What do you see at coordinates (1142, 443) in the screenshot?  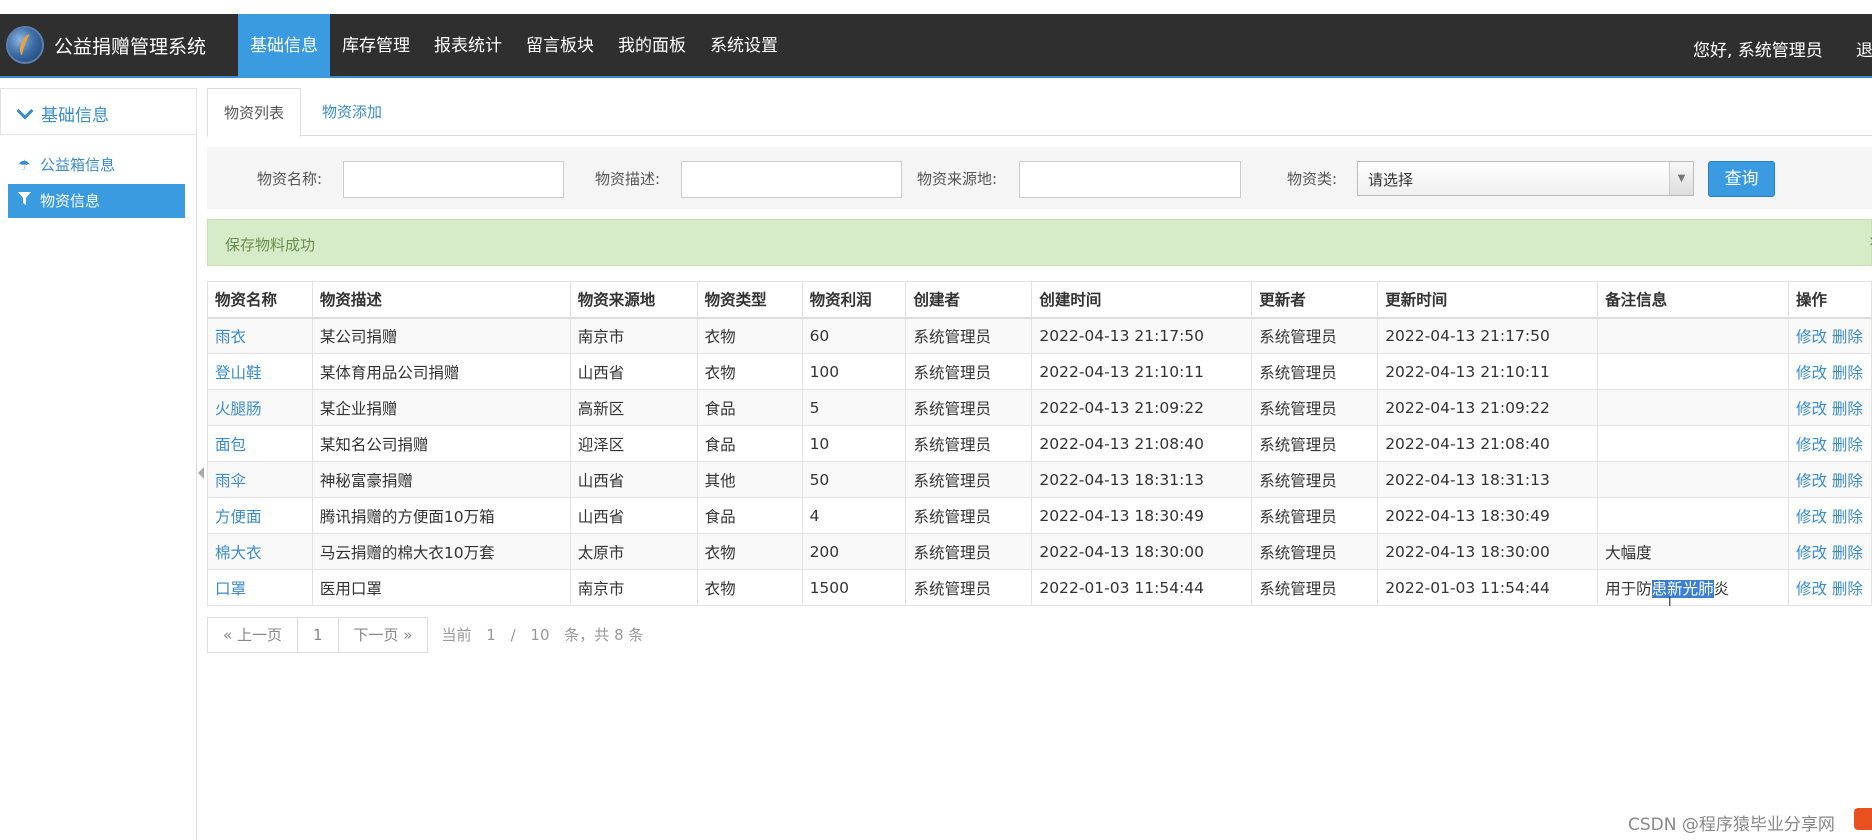 I see `cell-created-time: 2022-04-13 21:08:40` at bounding box center [1142, 443].